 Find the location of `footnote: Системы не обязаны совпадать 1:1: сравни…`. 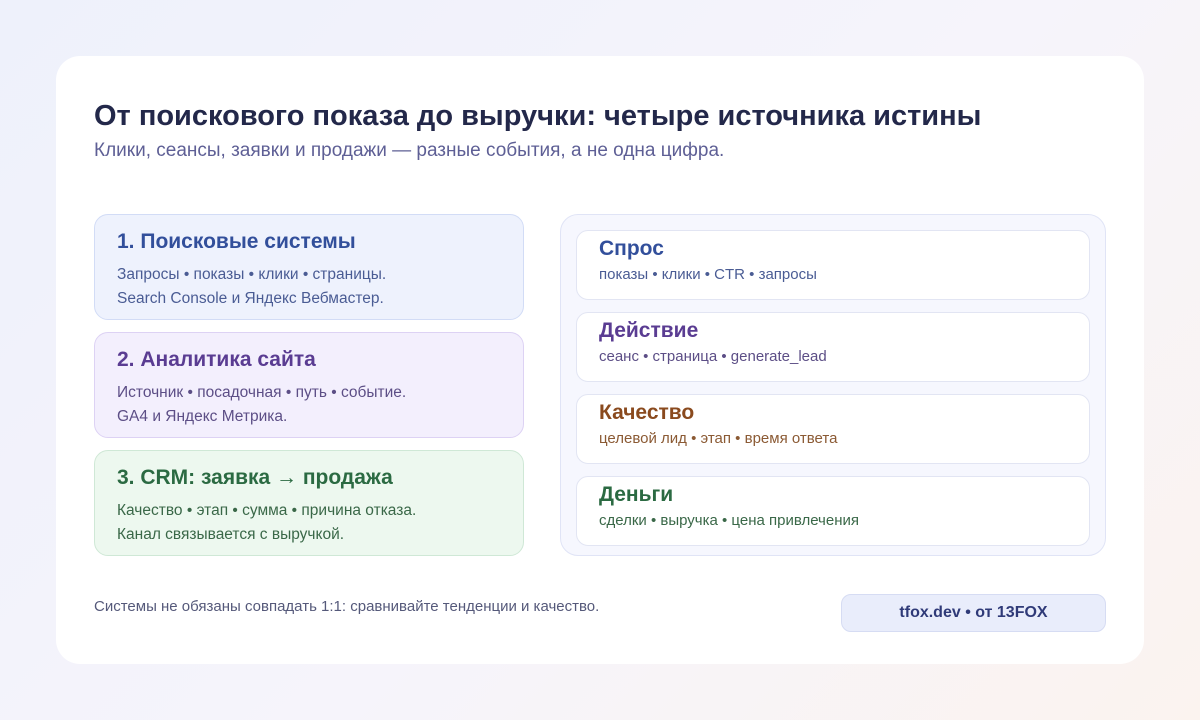

footnote: Системы не обязаны совпадать 1:1: сравни… is located at coordinates (347, 606).